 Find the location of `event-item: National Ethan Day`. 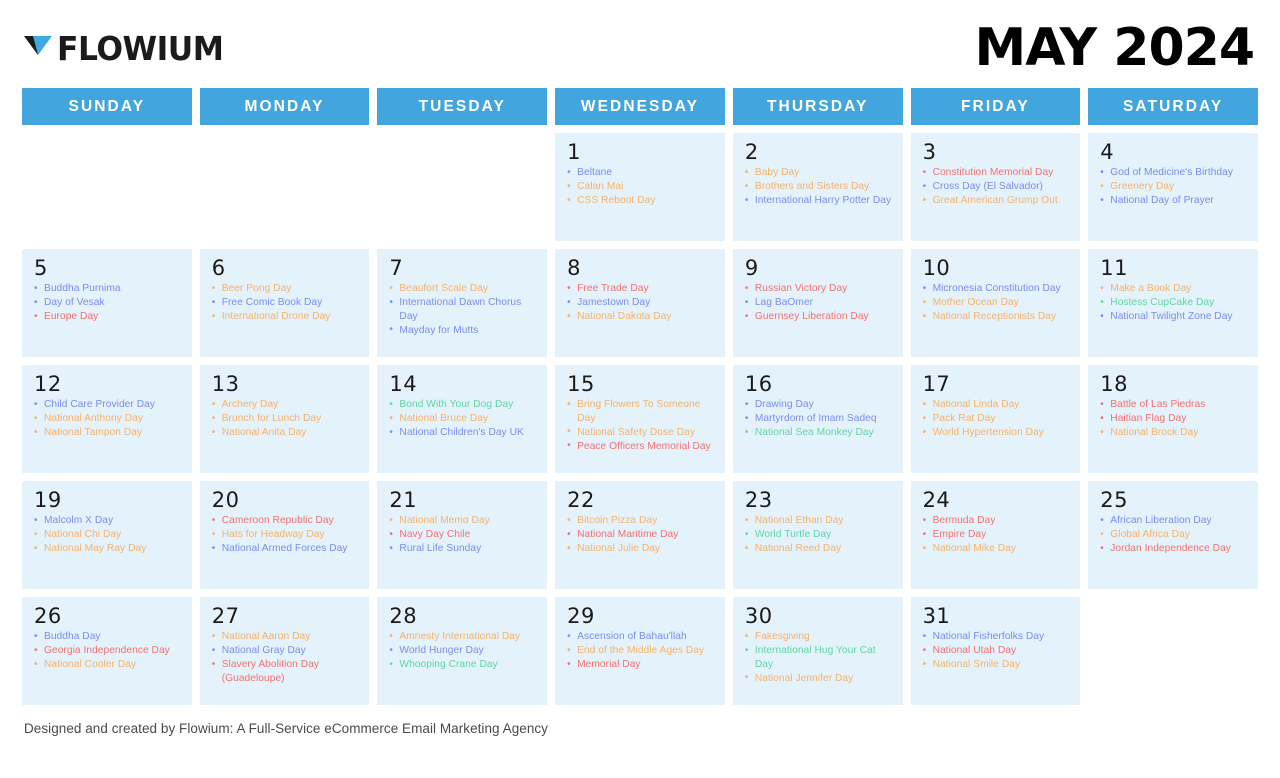

event-item: National Ethan Day is located at coordinates (818, 521).